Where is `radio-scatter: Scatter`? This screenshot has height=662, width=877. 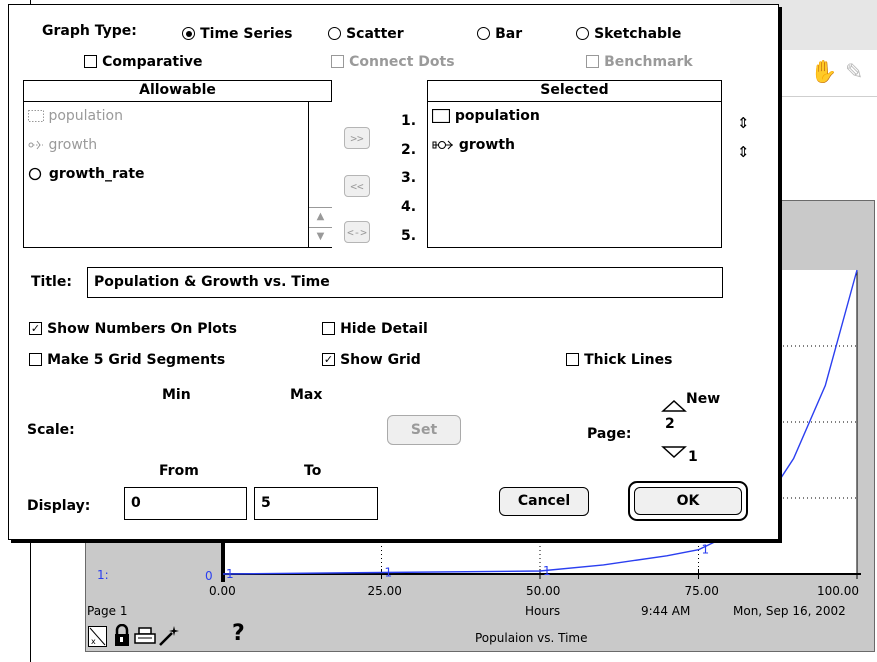
radio-scatter: Scatter is located at coordinates (366, 32).